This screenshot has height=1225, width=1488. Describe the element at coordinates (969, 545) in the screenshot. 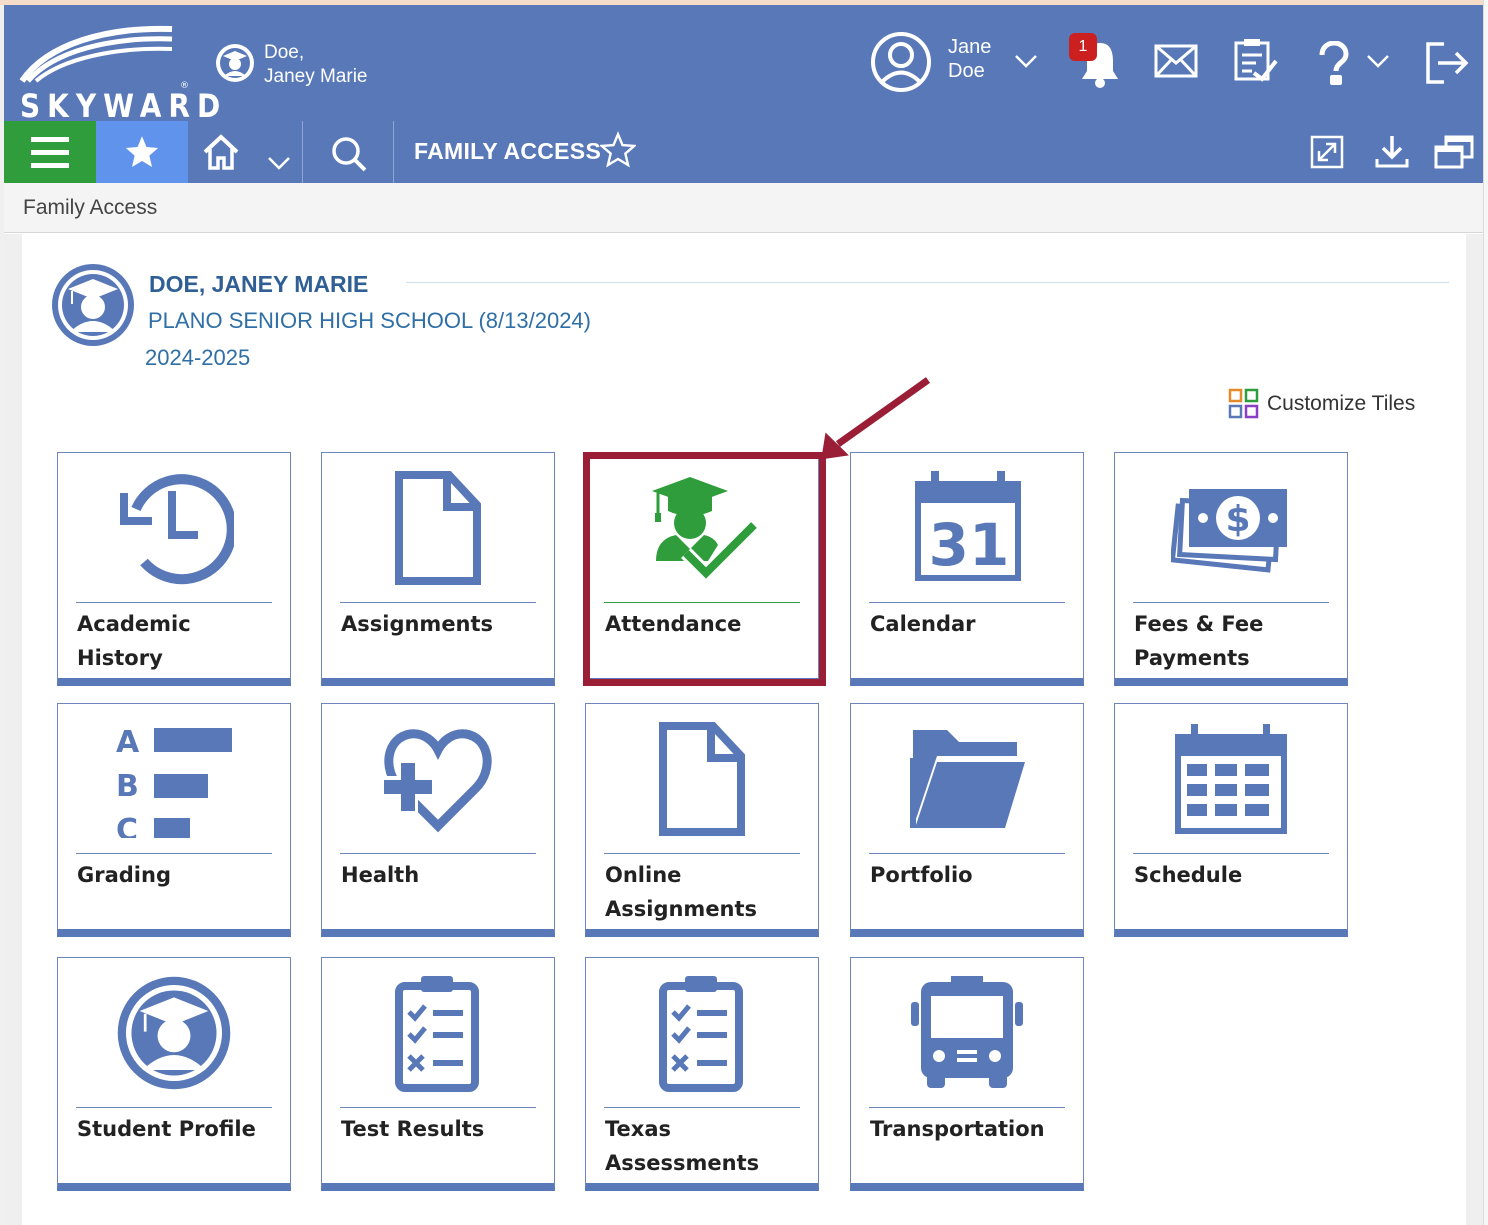

I see `calendar-day: 31` at that location.